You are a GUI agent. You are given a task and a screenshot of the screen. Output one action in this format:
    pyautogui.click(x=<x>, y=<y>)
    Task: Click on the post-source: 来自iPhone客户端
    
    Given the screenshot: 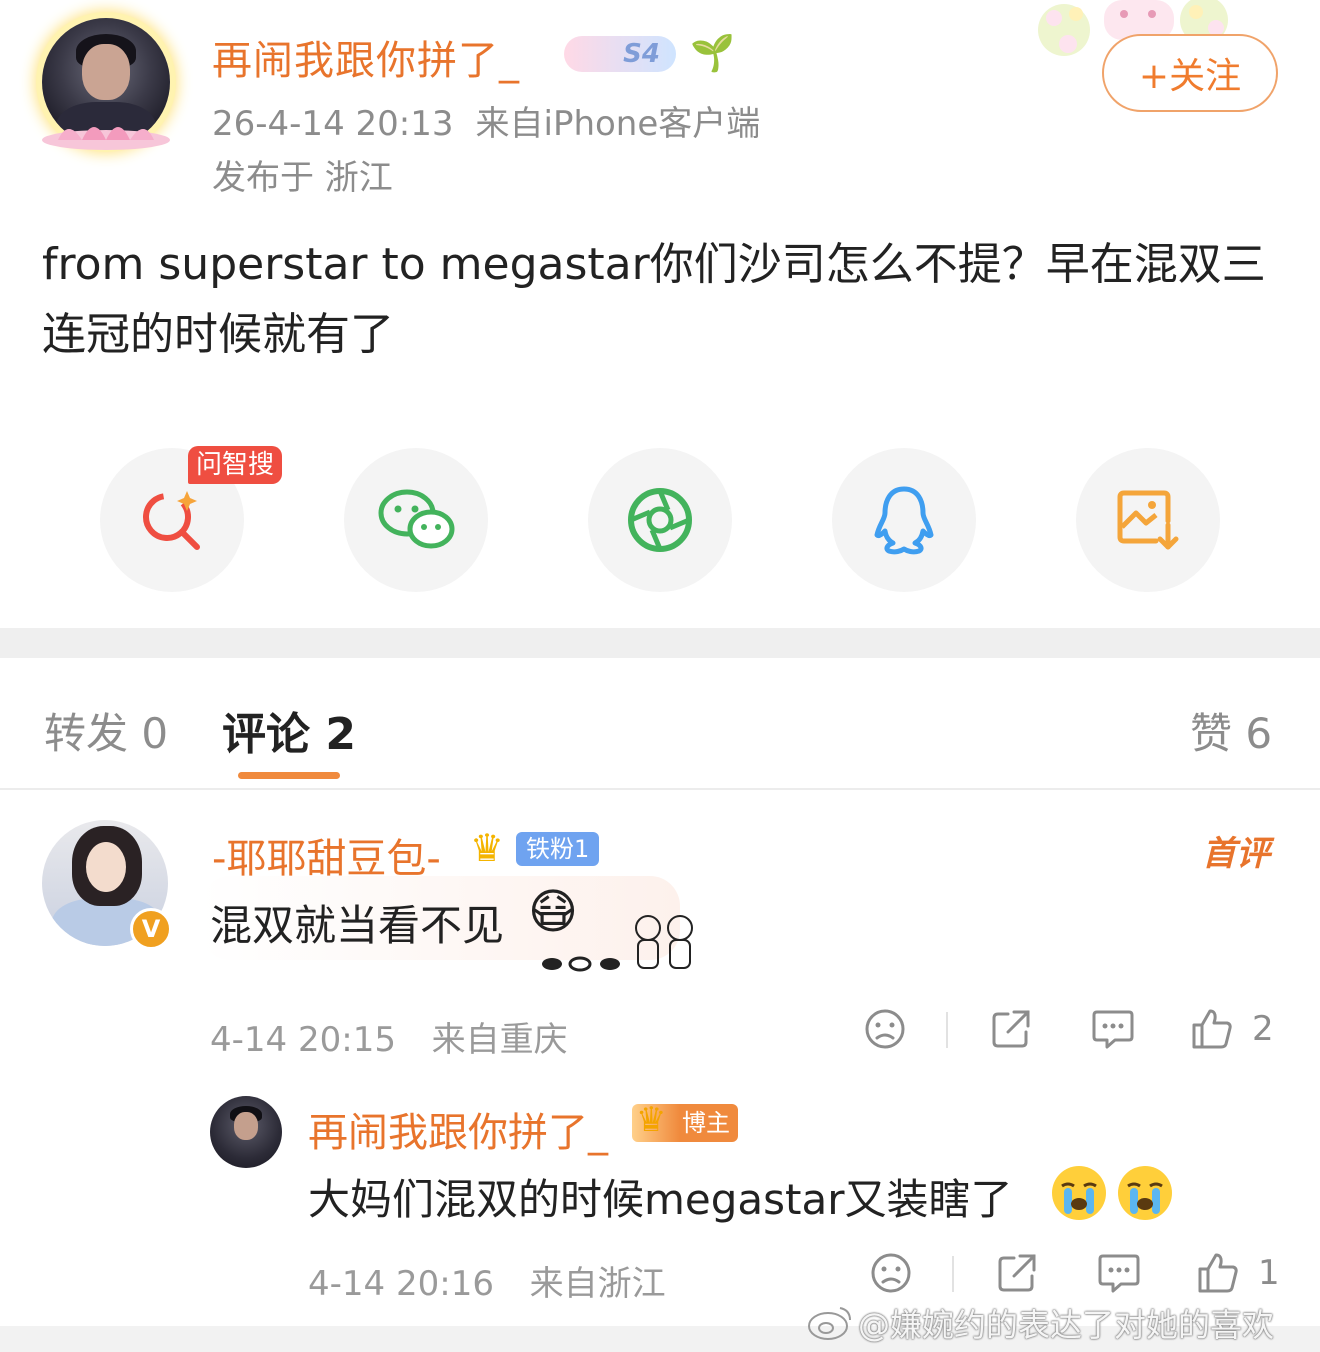 What is the action you would take?
    pyautogui.click(x=618, y=124)
    